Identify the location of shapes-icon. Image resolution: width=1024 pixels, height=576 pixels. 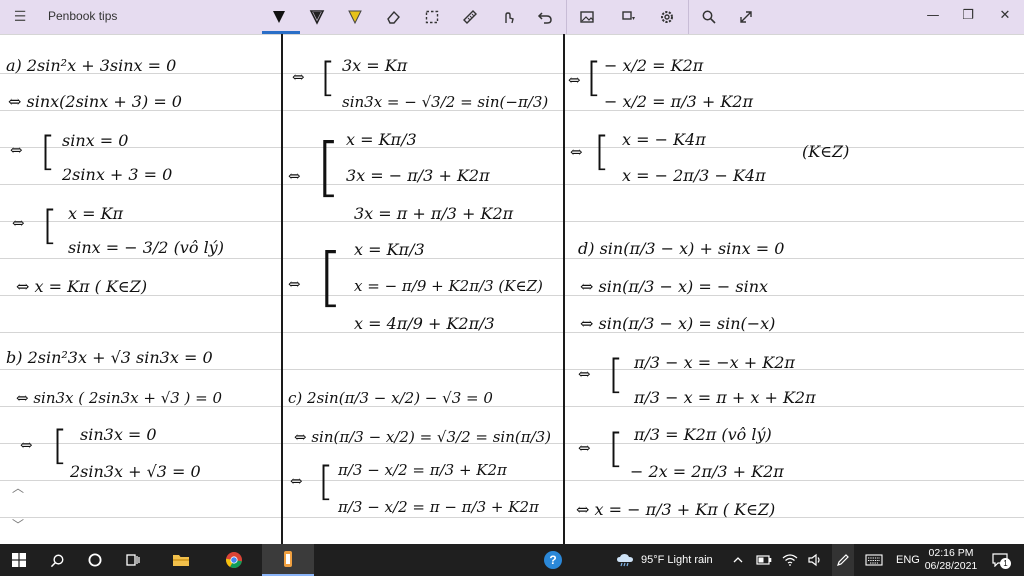
(629, 17).